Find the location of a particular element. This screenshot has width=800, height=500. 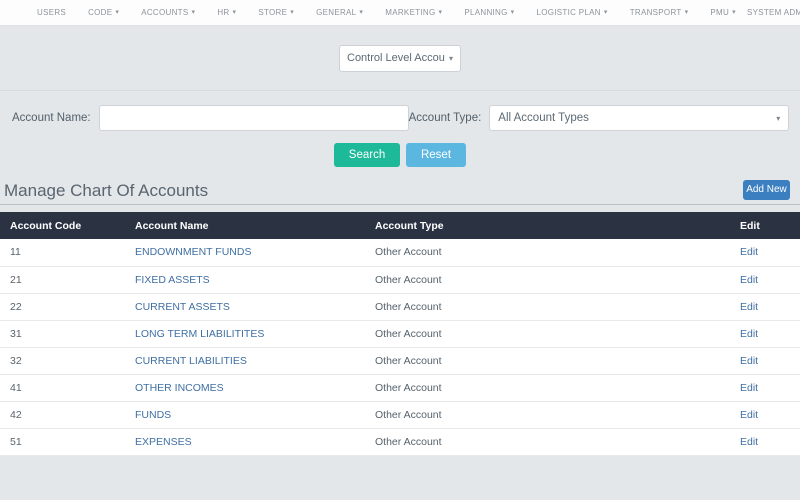

account-type-selected-value: All Account Types is located at coordinates (543, 118).